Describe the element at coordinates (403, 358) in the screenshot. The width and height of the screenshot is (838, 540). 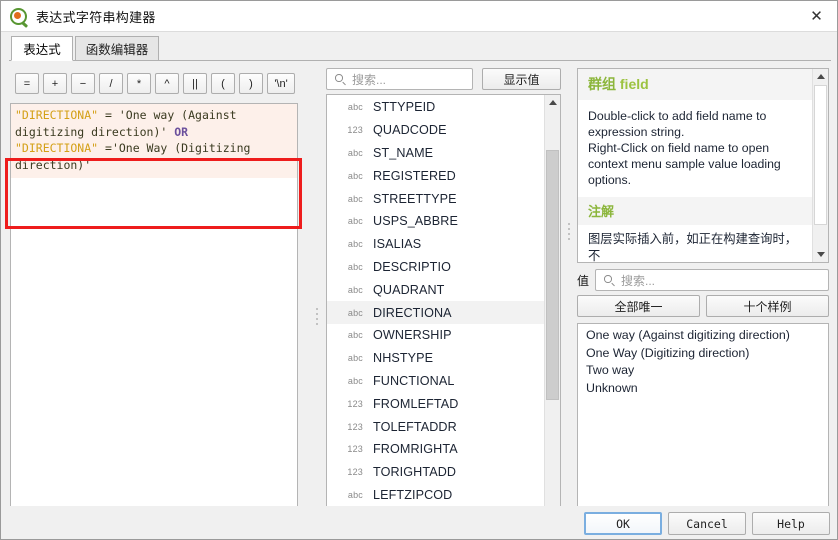
I see `field-name-label: NHSTYPE` at that location.